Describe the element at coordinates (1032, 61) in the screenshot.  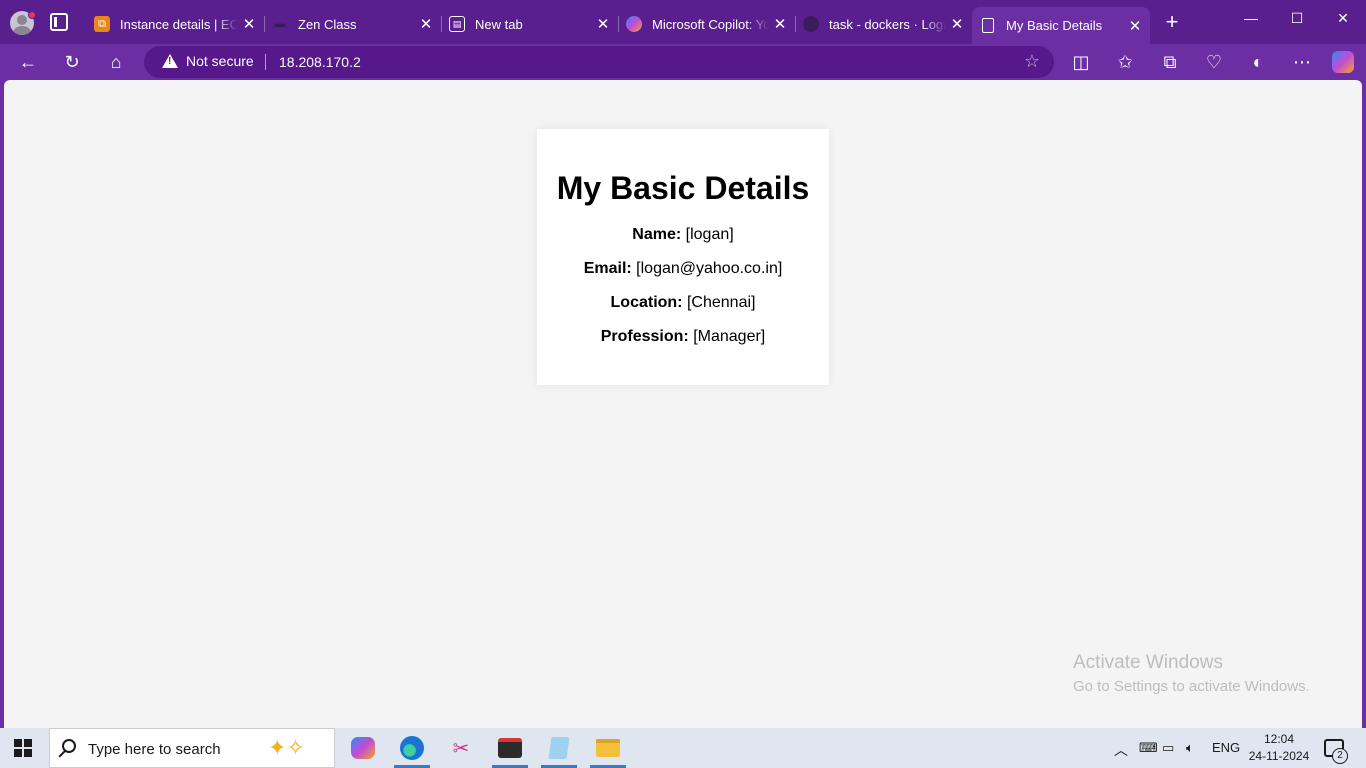
I see `add-favorite-star-icon: ☆` at that location.